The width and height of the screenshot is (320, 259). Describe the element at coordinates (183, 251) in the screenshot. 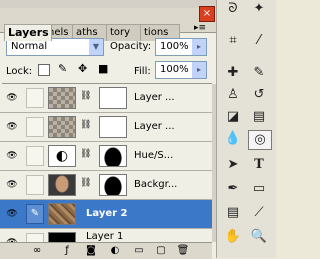

I see `trash-icon: 🗑` at that location.